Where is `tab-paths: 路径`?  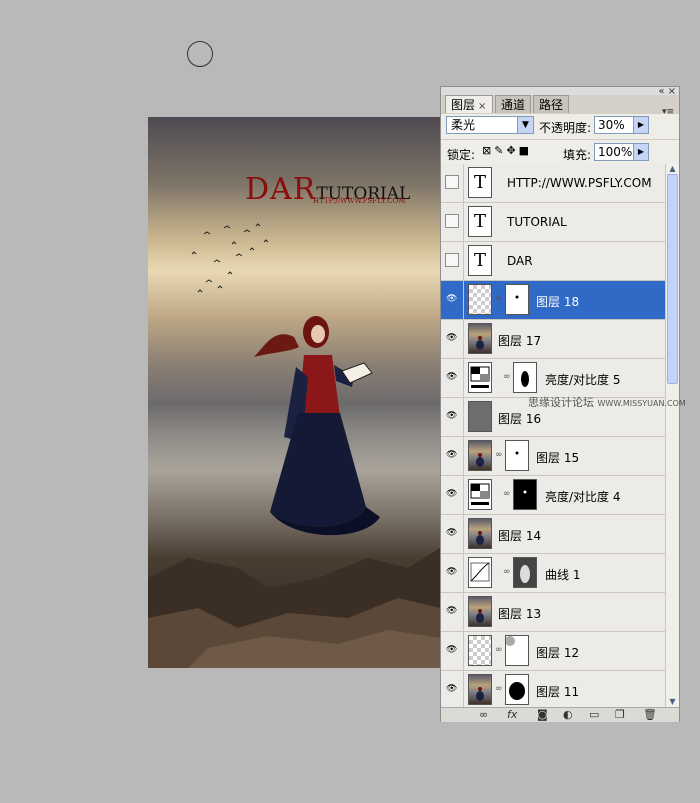 tab-paths: 路径 is located at coordinates (551, 104).